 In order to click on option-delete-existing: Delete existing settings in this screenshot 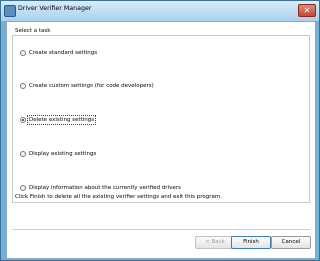, I will do `click(58, 120)`.